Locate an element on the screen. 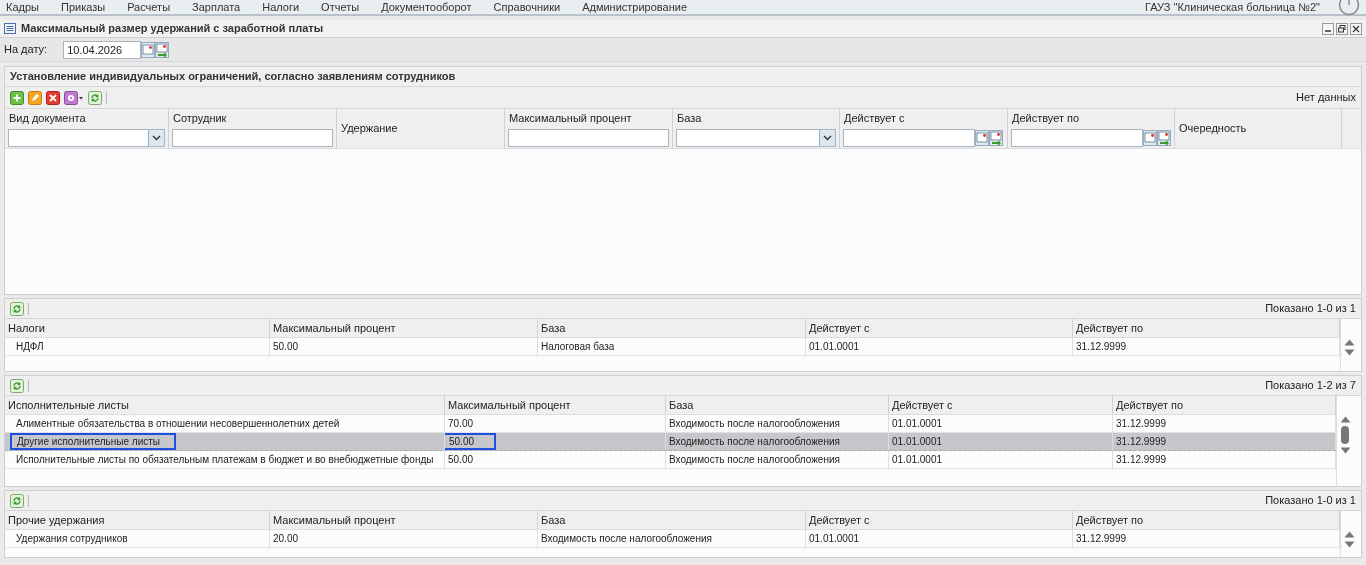  table-row: Алиментные обязательства в отношении несовершеннолетних детей 70.00 Входимость после налогообложения 01.01.0001 31.12.9999 is located at coordinates (670, 424).